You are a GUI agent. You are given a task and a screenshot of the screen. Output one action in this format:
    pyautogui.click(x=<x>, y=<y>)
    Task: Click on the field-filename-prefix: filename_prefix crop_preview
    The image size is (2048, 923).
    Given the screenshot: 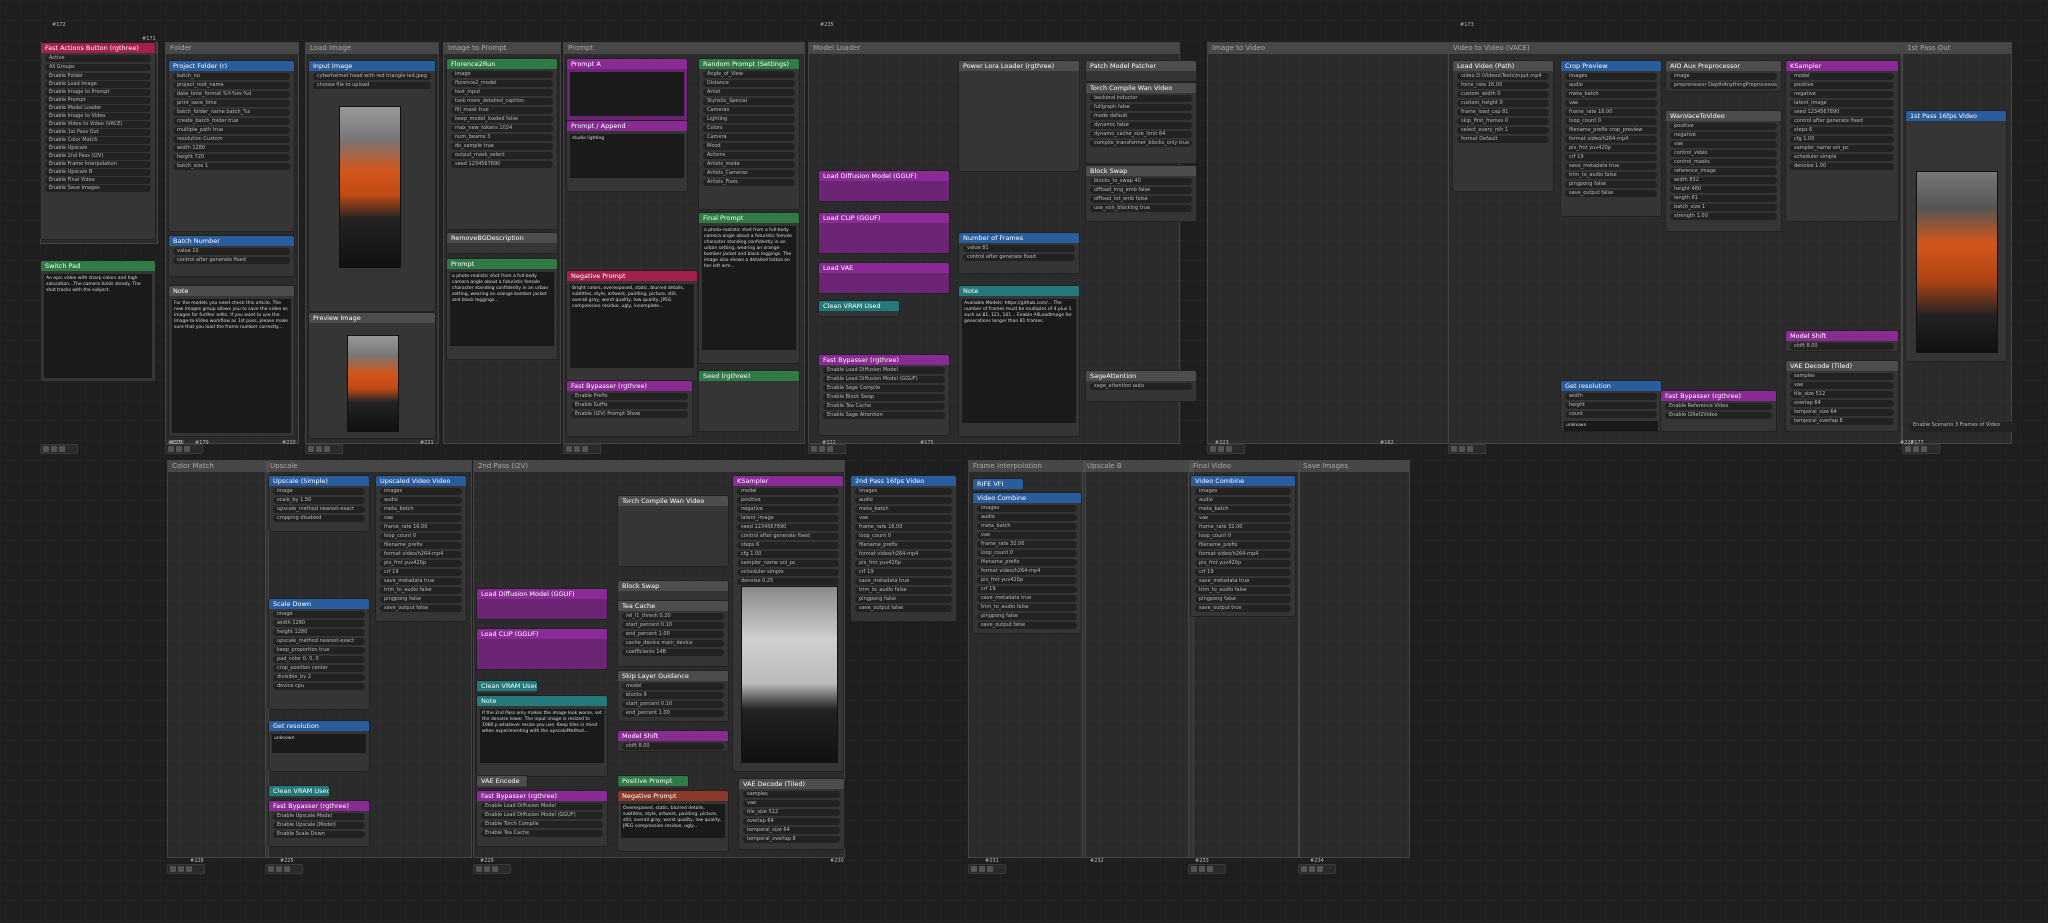 What is the action you would take?
    pyautogui.click(x=1611, y=130)
    